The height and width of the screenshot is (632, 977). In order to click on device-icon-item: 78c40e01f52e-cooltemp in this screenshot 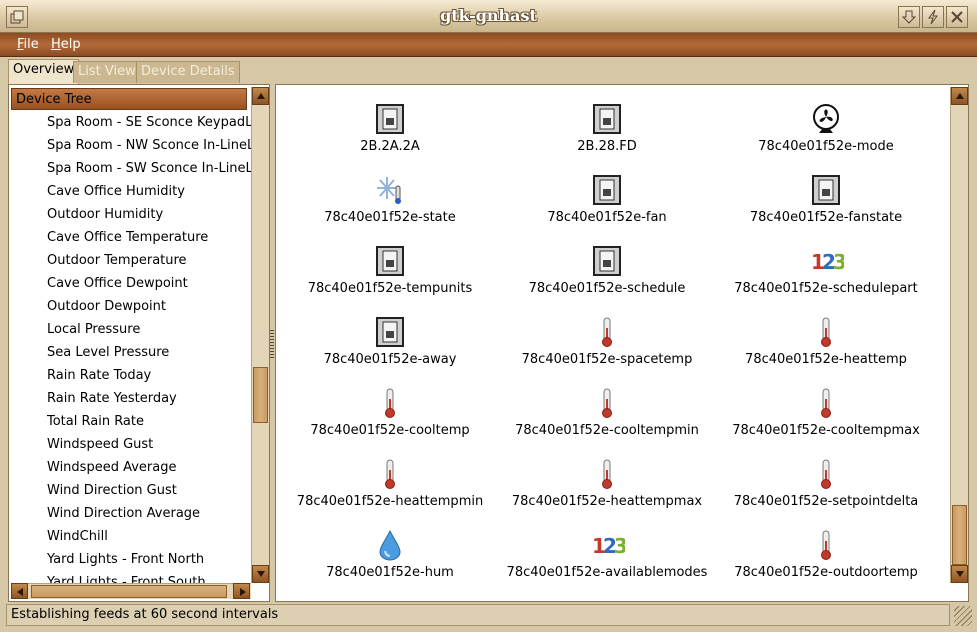, I will do `click(390, 418)`.